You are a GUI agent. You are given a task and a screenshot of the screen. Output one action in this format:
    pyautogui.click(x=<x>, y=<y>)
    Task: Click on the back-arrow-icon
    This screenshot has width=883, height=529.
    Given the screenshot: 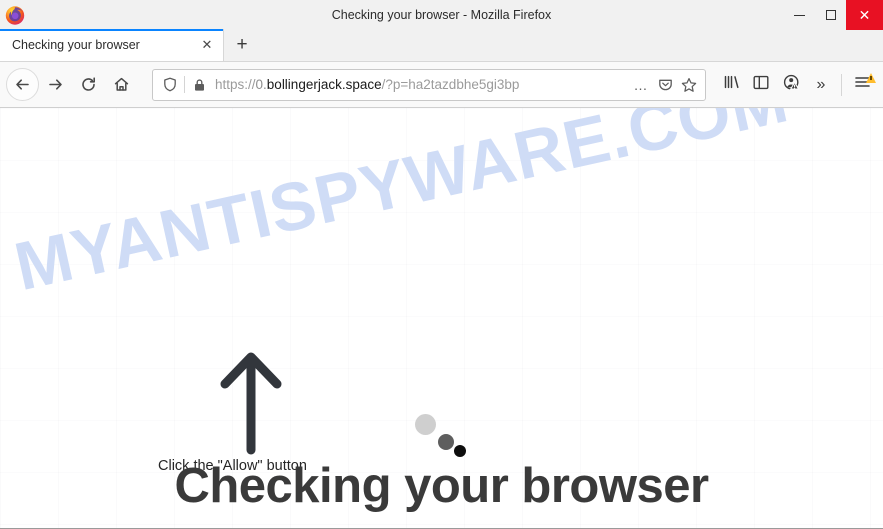 What is the action you would take?
    pyautogui.click(x=22, y=84)
    